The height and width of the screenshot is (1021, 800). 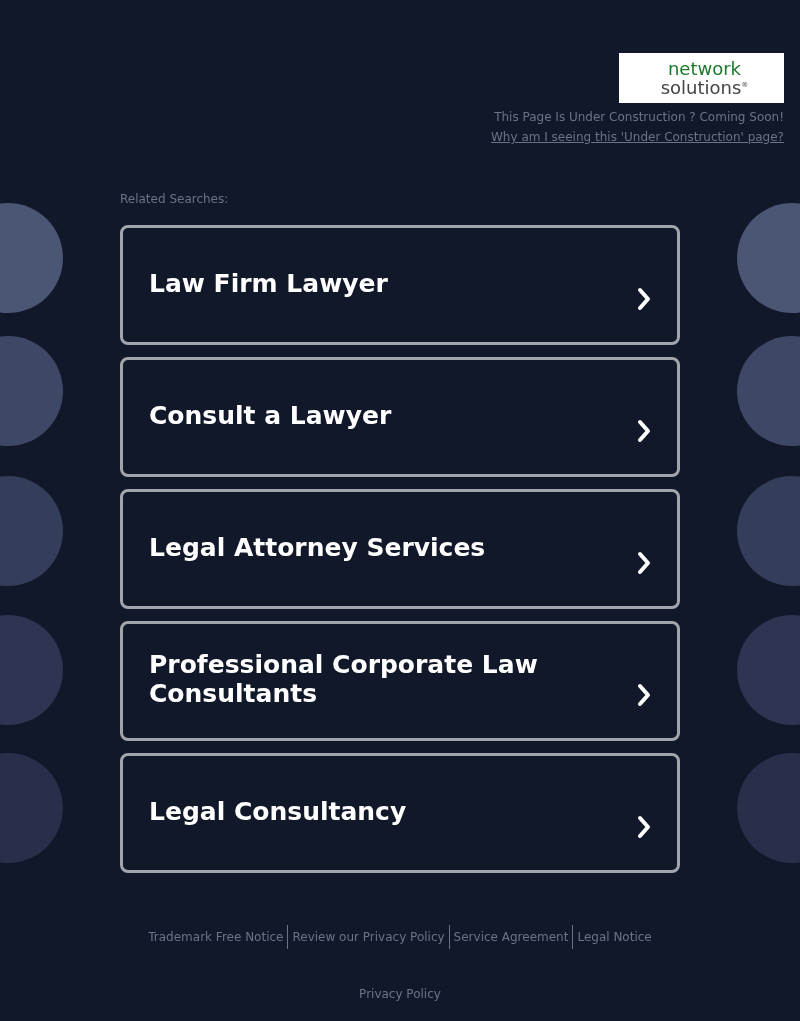 I want to click on why-link: Why am I seeing this 'Under Construction' page?, so click(x=637, y=137).